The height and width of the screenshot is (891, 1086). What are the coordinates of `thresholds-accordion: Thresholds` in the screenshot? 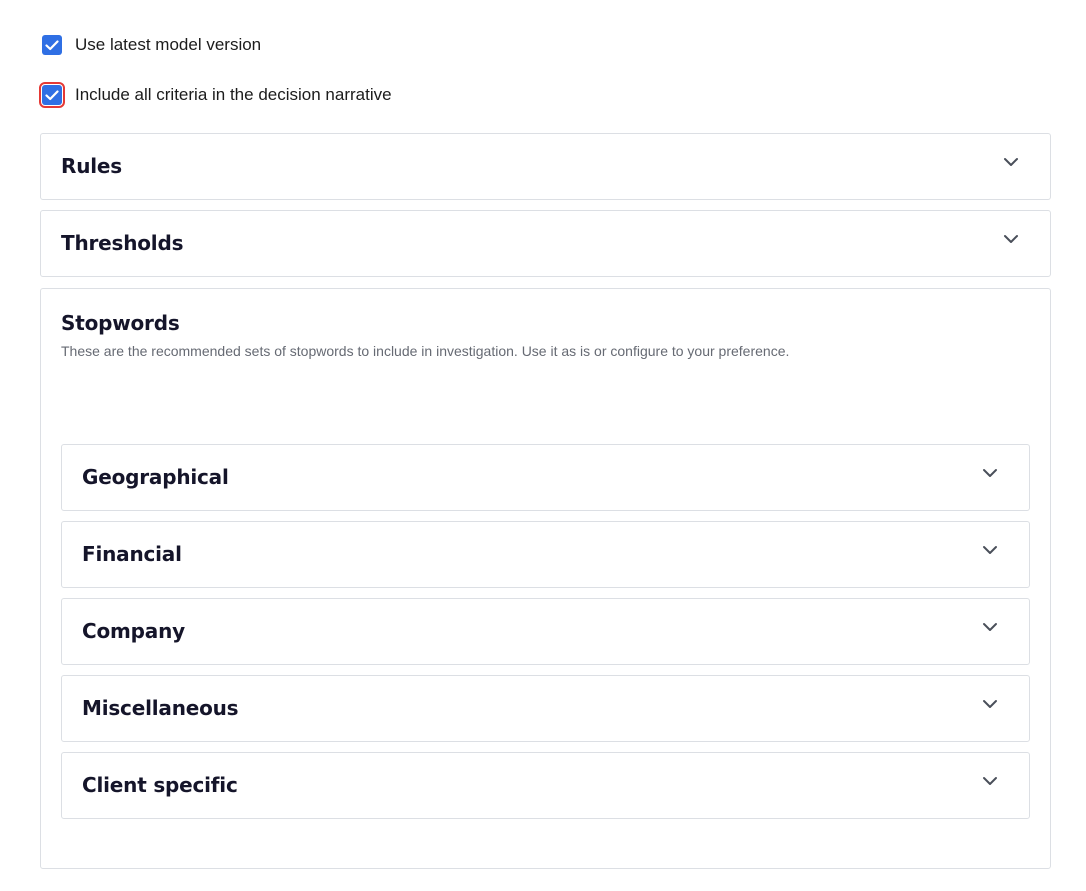 It's located at (545, 243).